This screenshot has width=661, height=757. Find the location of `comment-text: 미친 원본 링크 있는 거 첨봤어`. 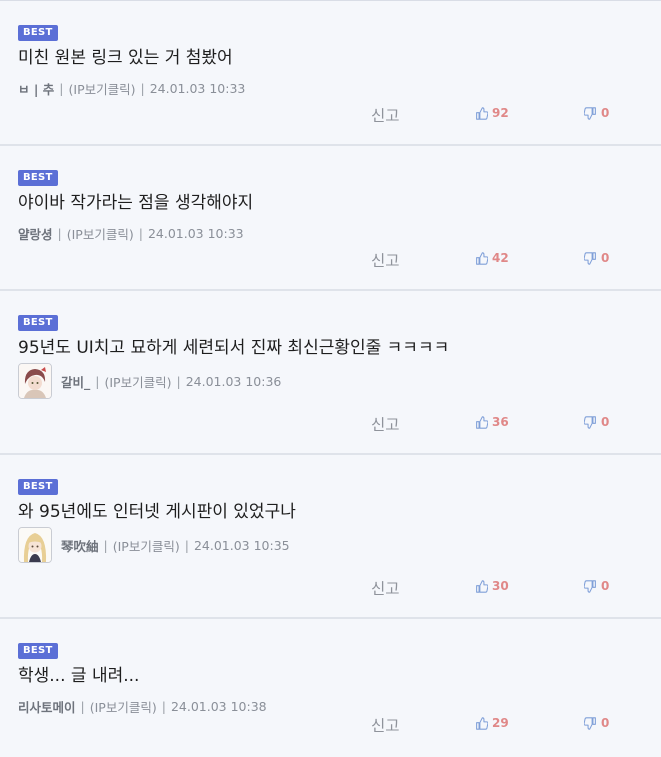

comment-text: 미친 원본 링크 있는 거 첨봤어 is located at coordinates (125, 58).